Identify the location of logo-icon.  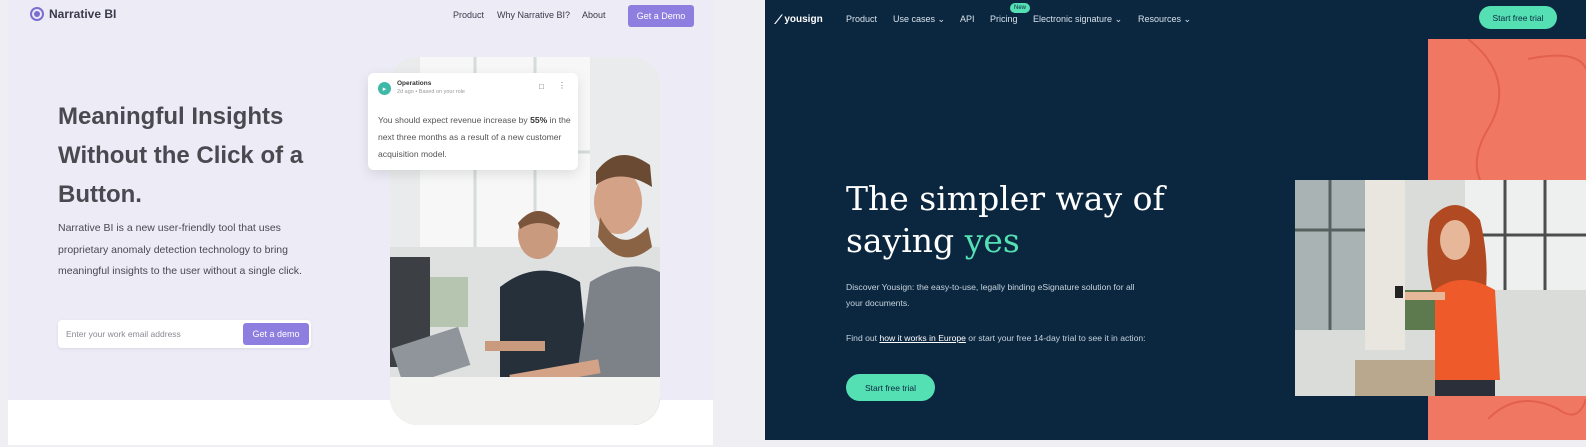
(37, 14).